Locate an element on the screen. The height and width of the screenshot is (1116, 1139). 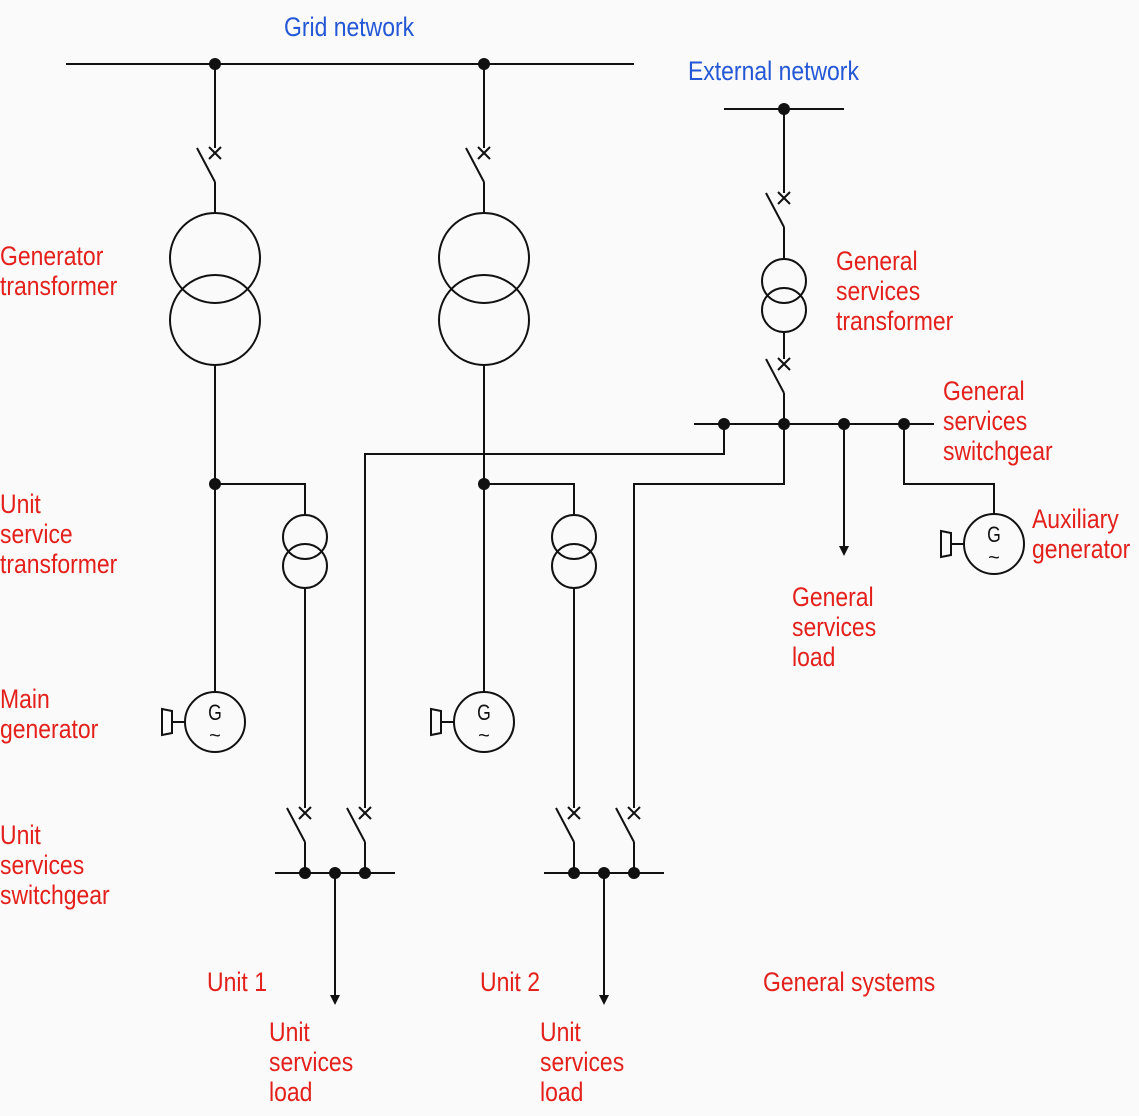
label-unit-2: Unit 2 is located at coordinates (510, 982).